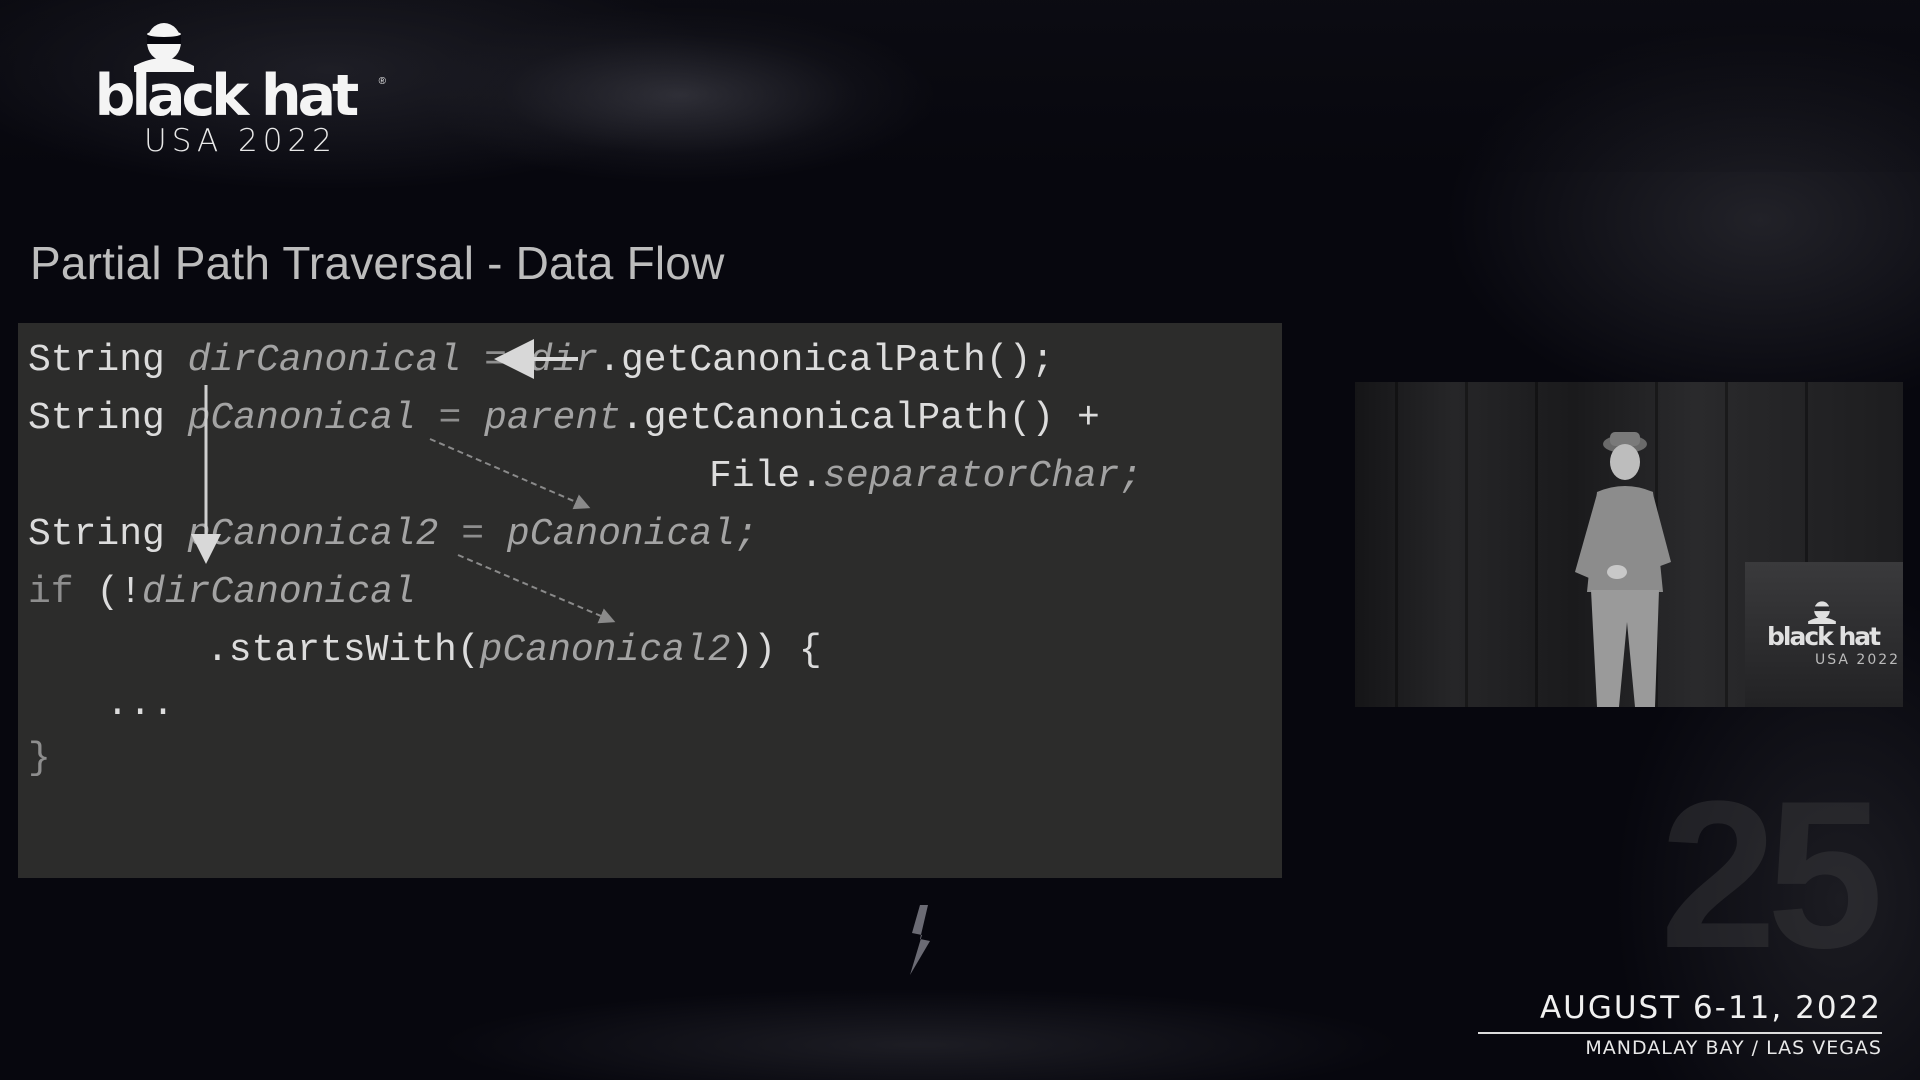 This screenshot has height=1080, width=1920. What do you see at coordinates (510, 474) in the screenshot?
I see `flow-arrow-separator` at bounding box center [510, 474].